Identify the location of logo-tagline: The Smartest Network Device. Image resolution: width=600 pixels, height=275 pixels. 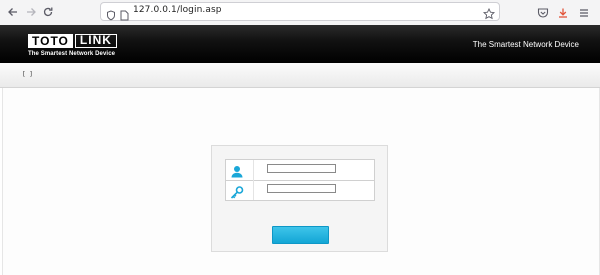
(72, 54).